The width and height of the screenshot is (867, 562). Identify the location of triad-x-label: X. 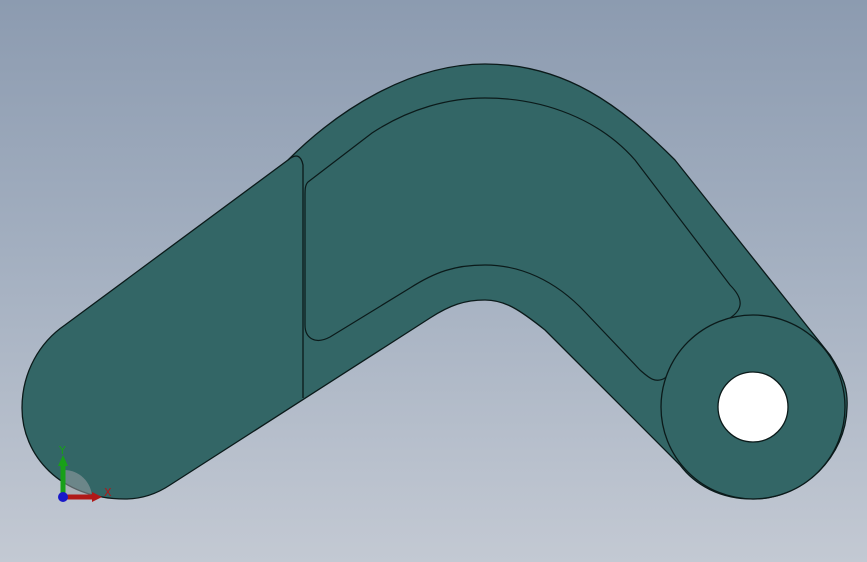
(108, 492).